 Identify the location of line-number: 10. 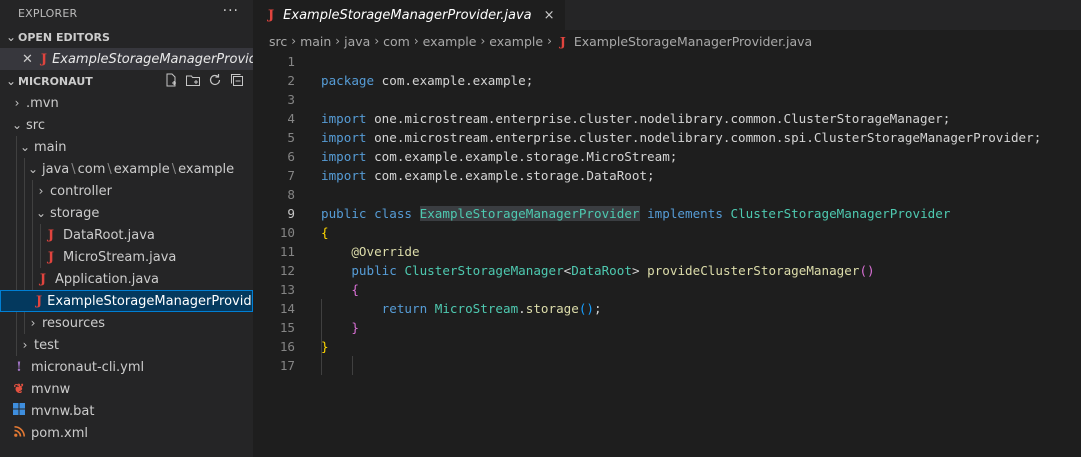
(287, 232).